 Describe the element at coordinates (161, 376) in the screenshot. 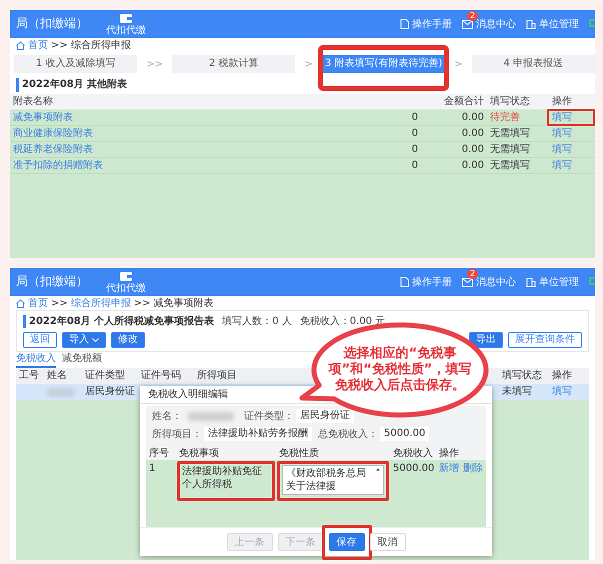

I see `column-header: 证件号码` at that location.